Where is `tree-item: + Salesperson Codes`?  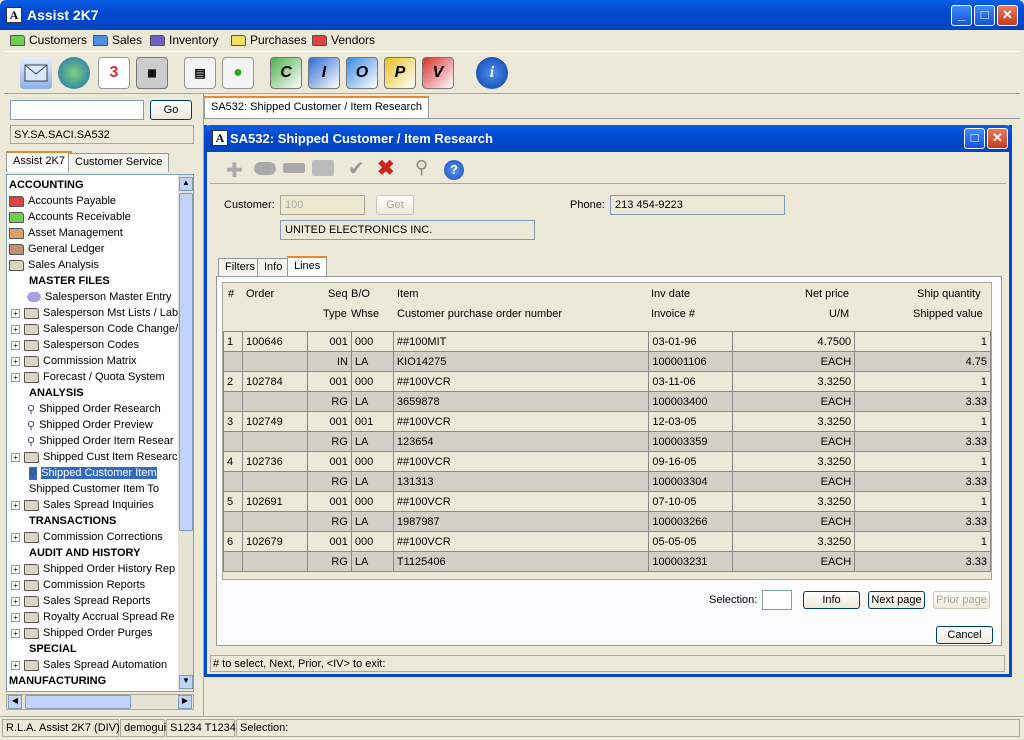 tree-item: + Salesperson Codes is located at coordinates (75, 345).